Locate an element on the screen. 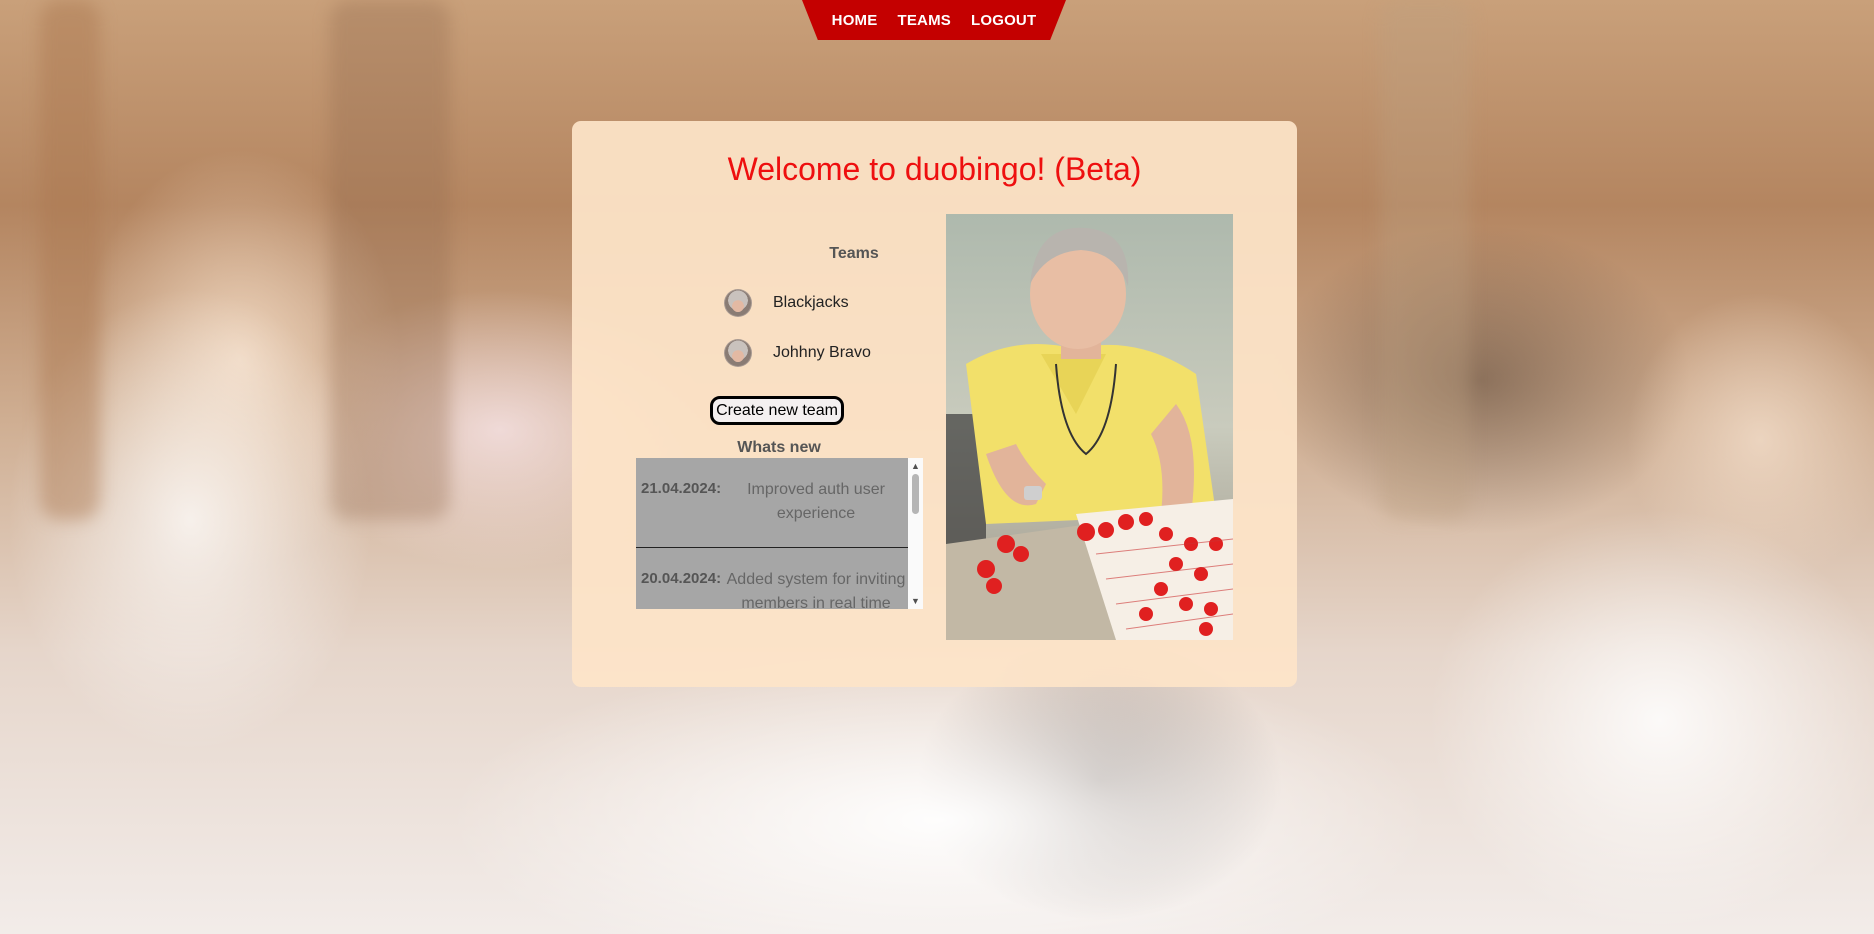  whats-new-heading: Whats new is located at coordinates (779, 447).